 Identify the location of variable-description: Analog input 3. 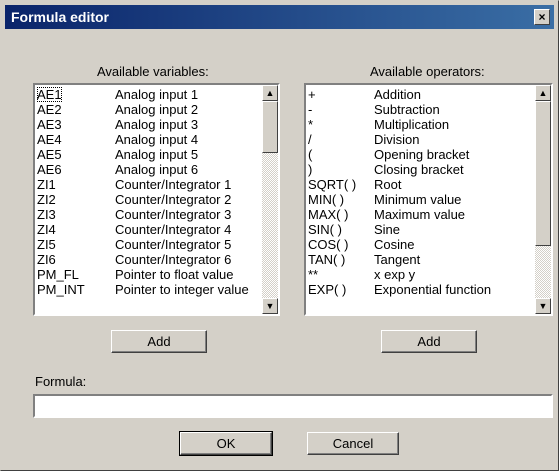
(157, 124).